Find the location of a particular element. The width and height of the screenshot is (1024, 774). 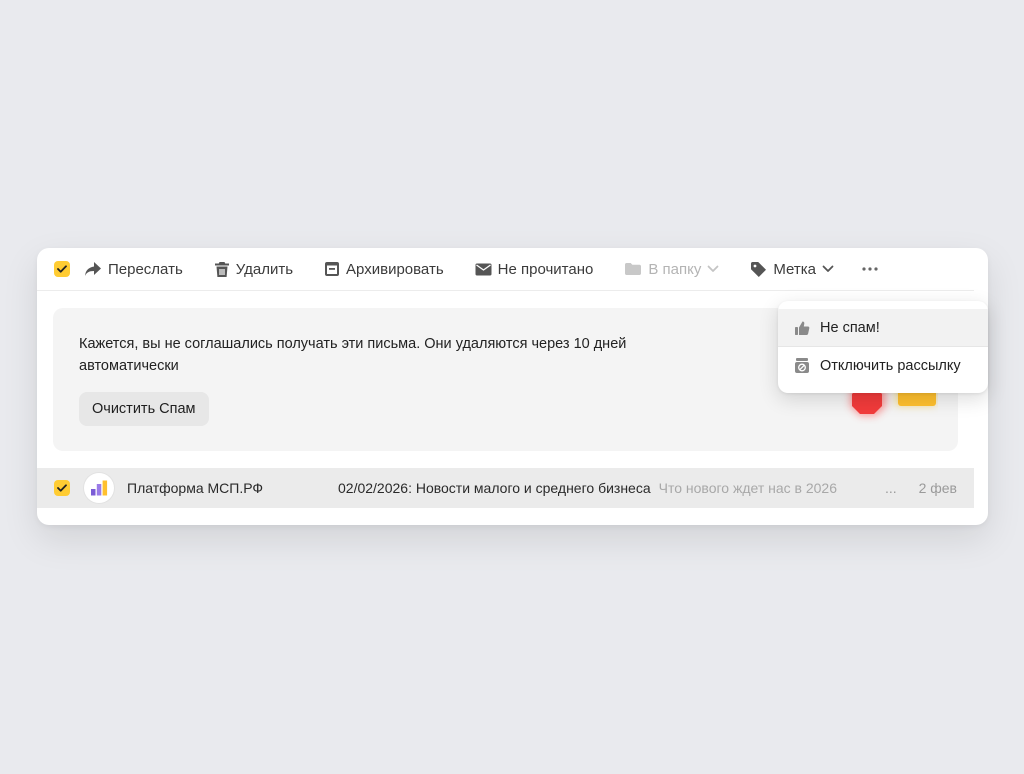

forward-icon is located at coordinates (93, 269).